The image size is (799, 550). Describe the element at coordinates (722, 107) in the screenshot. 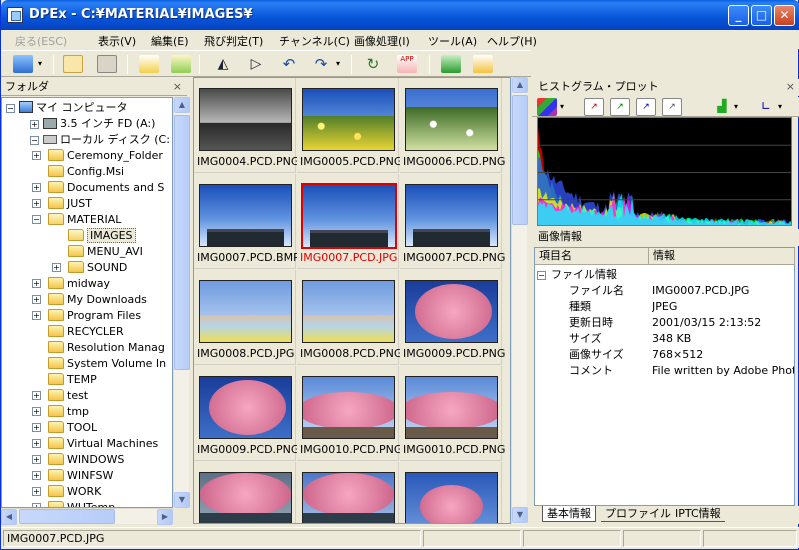

I see `hist-mode-icon: ▟` at that location.